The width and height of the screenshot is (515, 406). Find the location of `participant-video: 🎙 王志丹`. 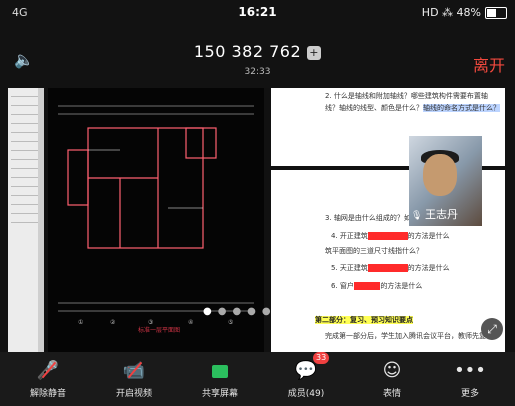

participant-video: 🎙 王志丹 is located at coordinates (445, 181).